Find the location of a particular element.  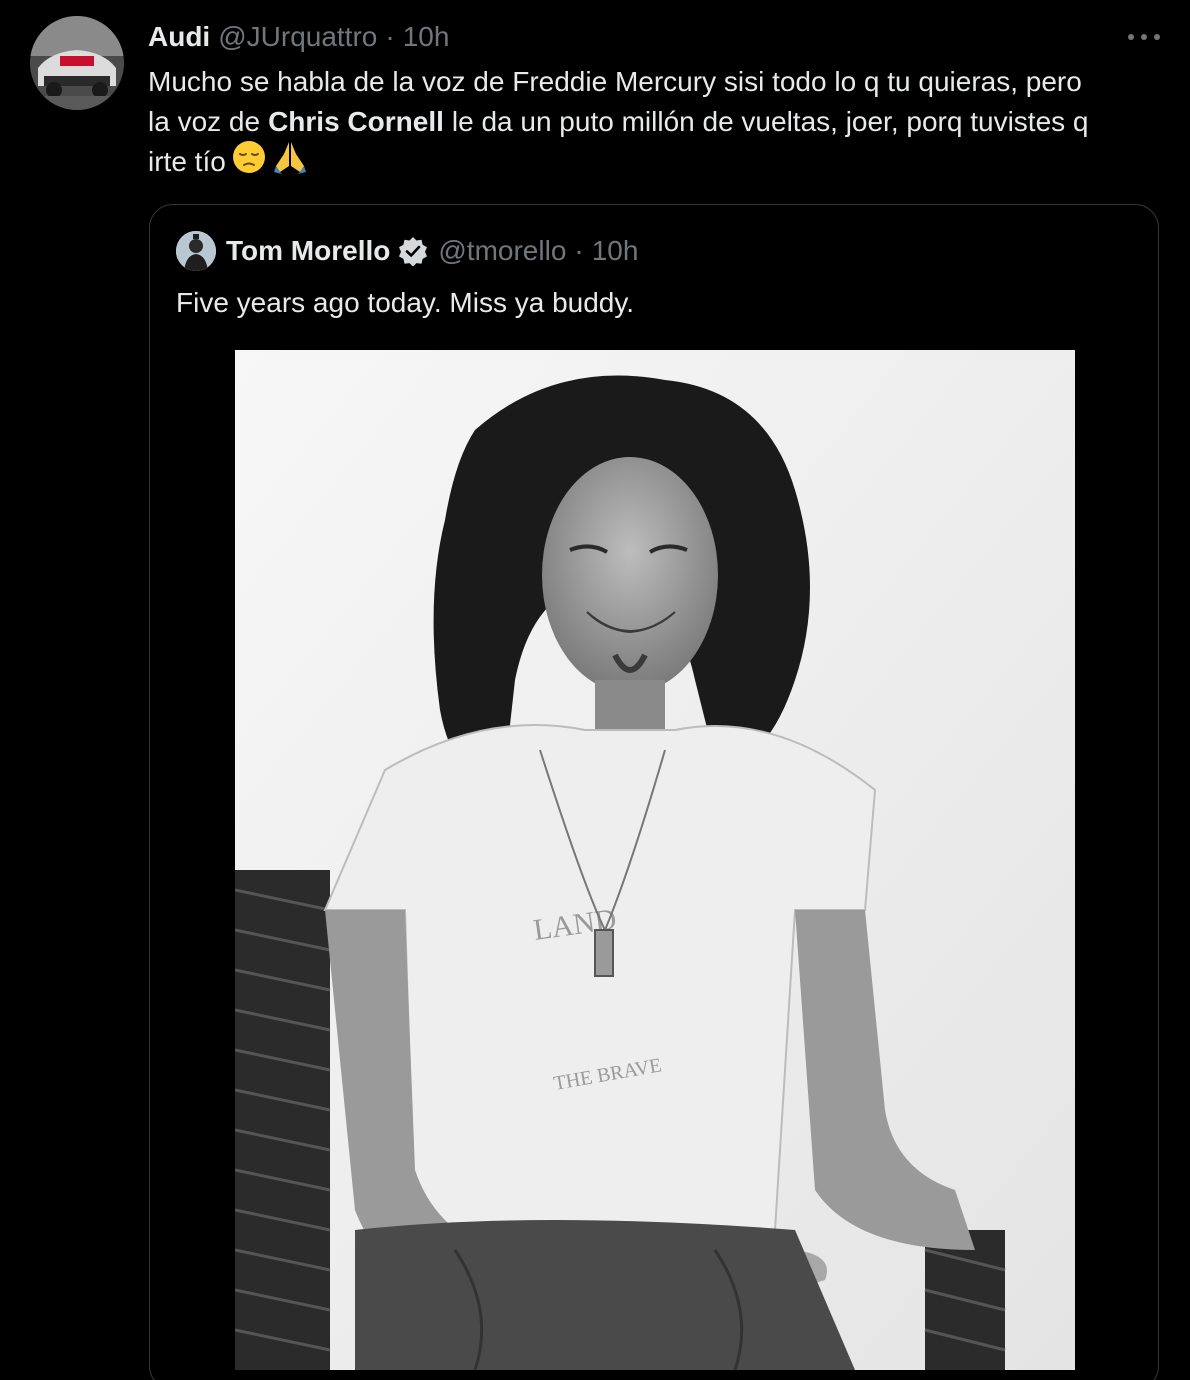

mention-chris-cornell: Chris Cornell is located at coordinates (356, 121).